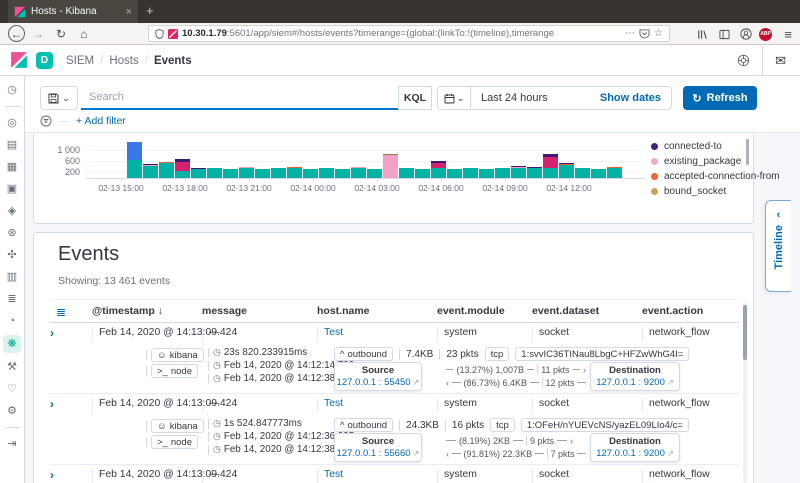 The height and width of the screenshot is (483, 800). I want to click on community-id-badge: 1:OFeH/nYUEVcNS/yazEL09LIo4/c=, so click(604, 425).